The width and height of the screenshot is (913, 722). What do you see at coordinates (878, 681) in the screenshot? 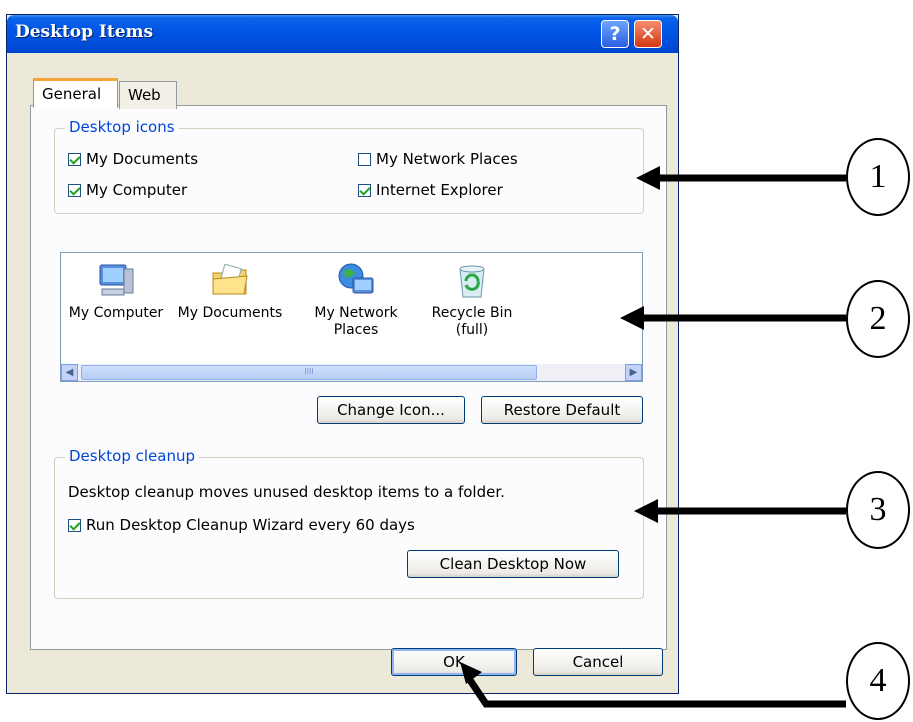
I see `annotation-4: 4` at bounding box center [878, 681].